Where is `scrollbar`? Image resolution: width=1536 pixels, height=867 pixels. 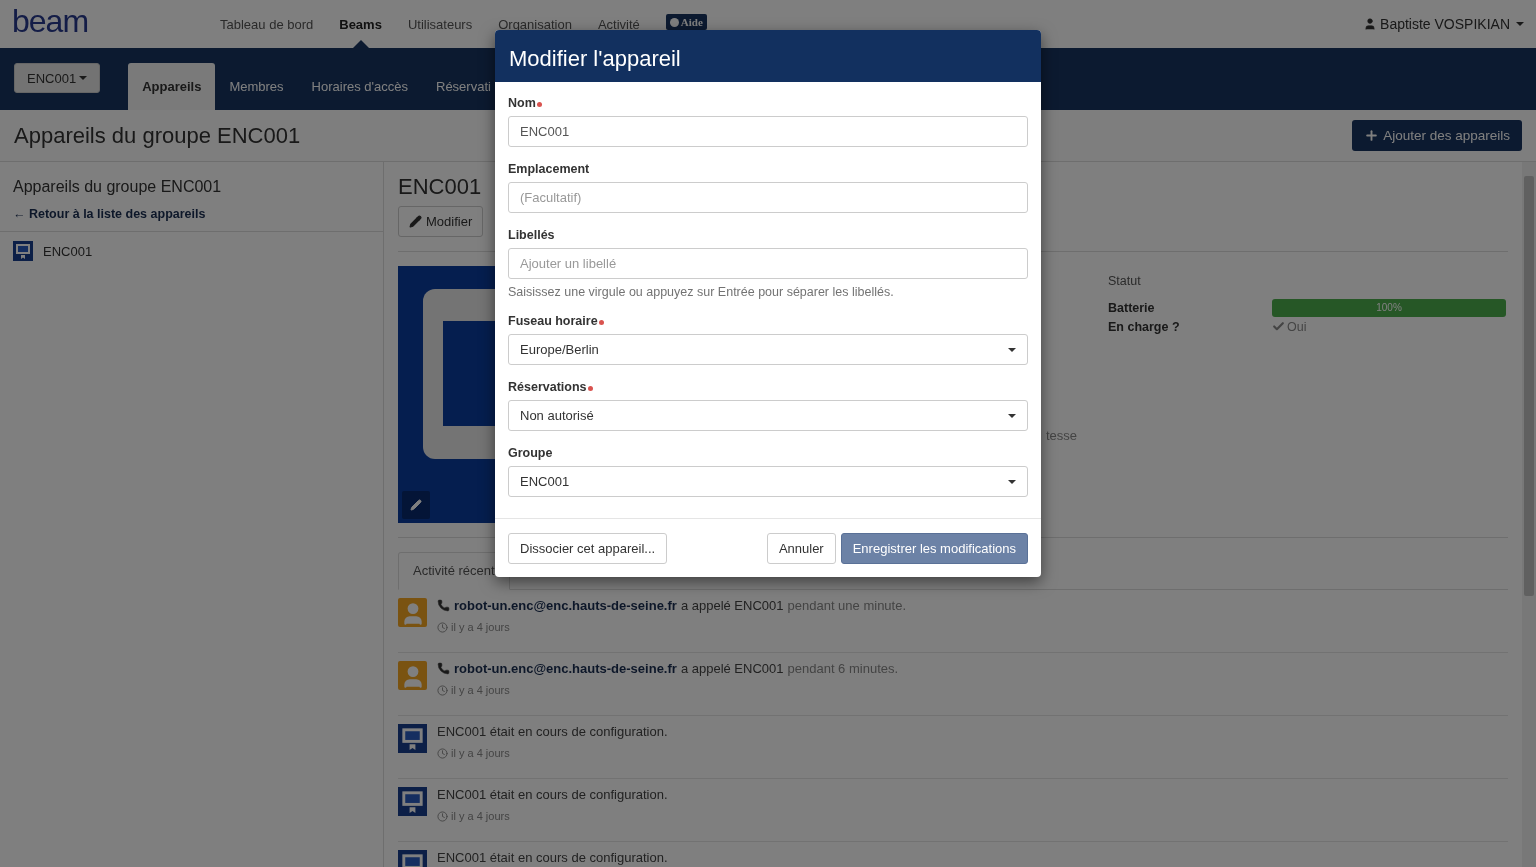 scrollbar is located at coordinates (1529, 514).